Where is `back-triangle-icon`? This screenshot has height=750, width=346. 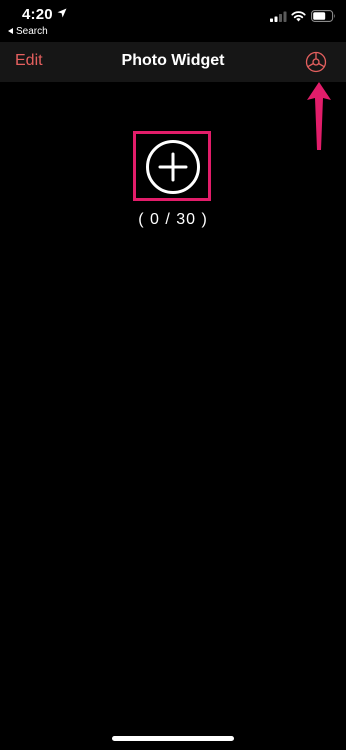
back-triangle-icon is located at coordinates (10, 31).